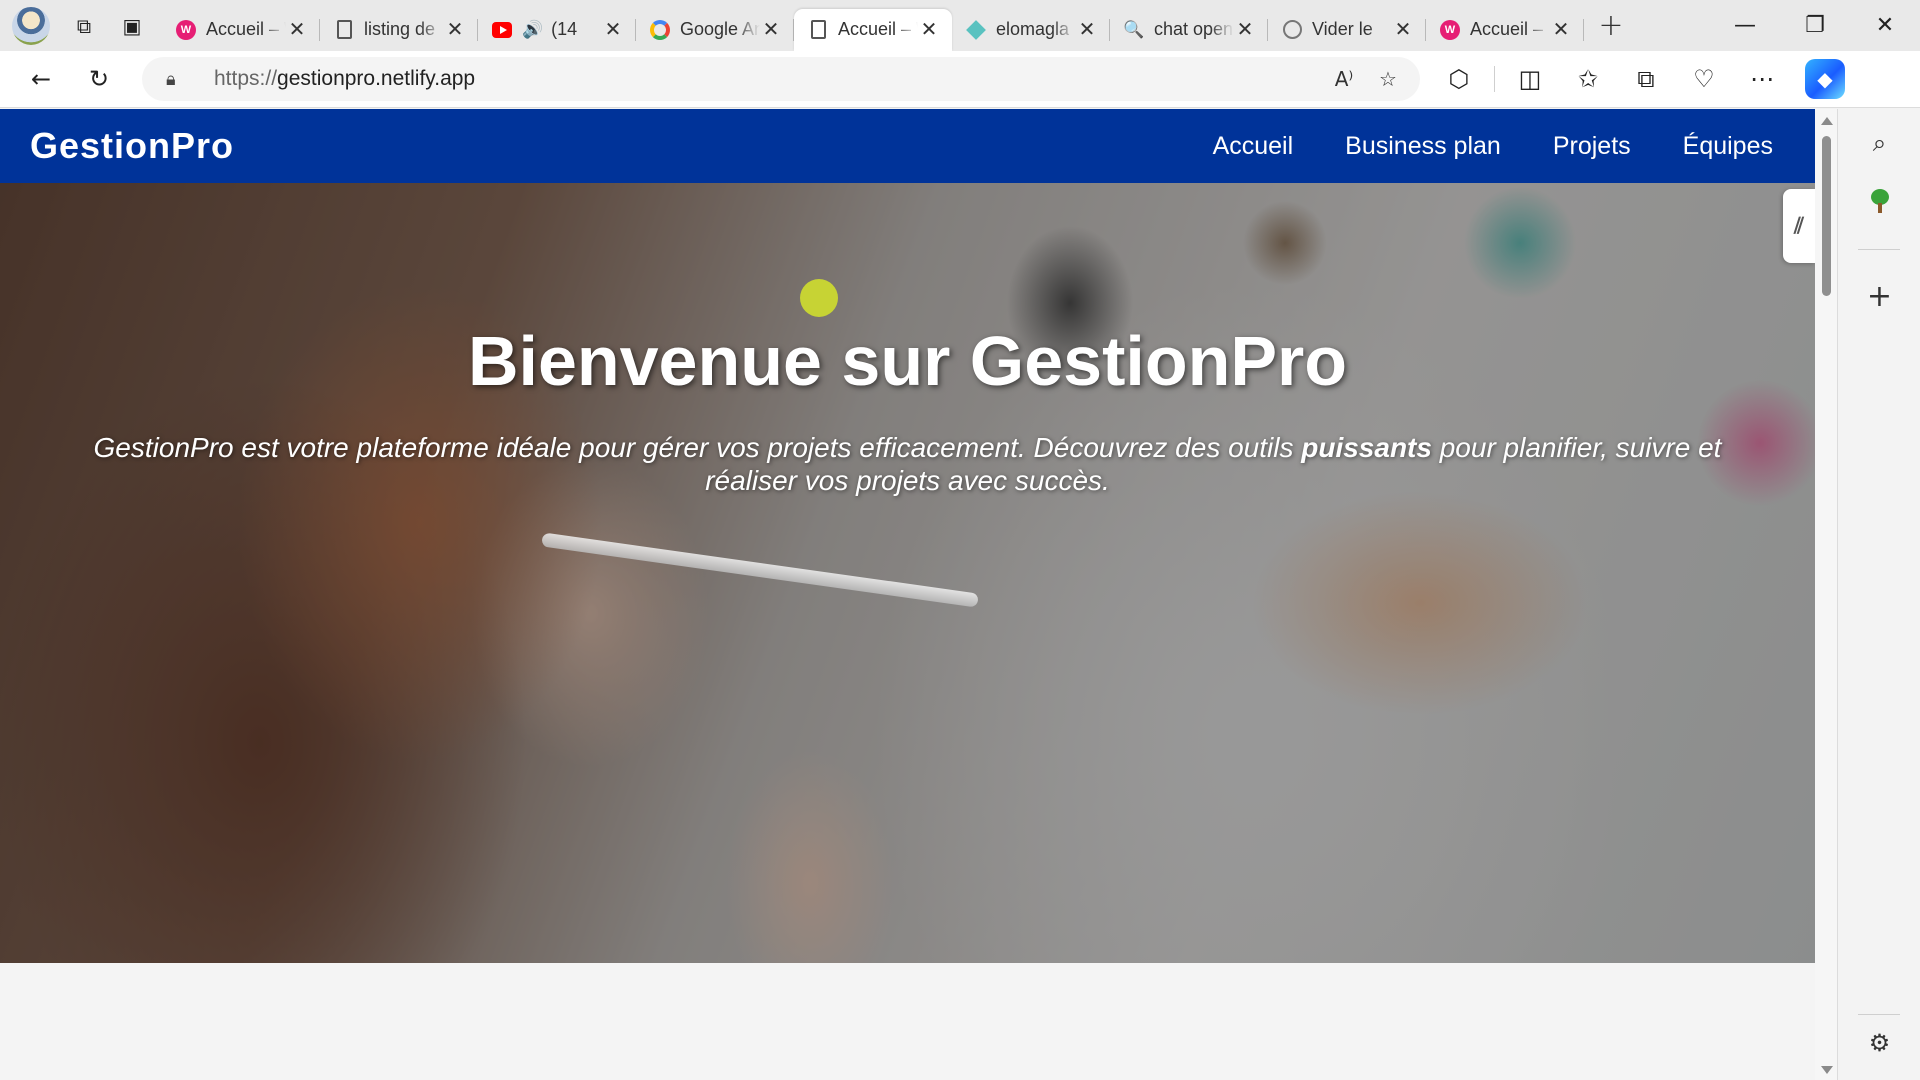  What do you see at coordinates (1827, 121) in the screenshot?
I see `scroll-up-arrow` at bounding box center [1827, 121].